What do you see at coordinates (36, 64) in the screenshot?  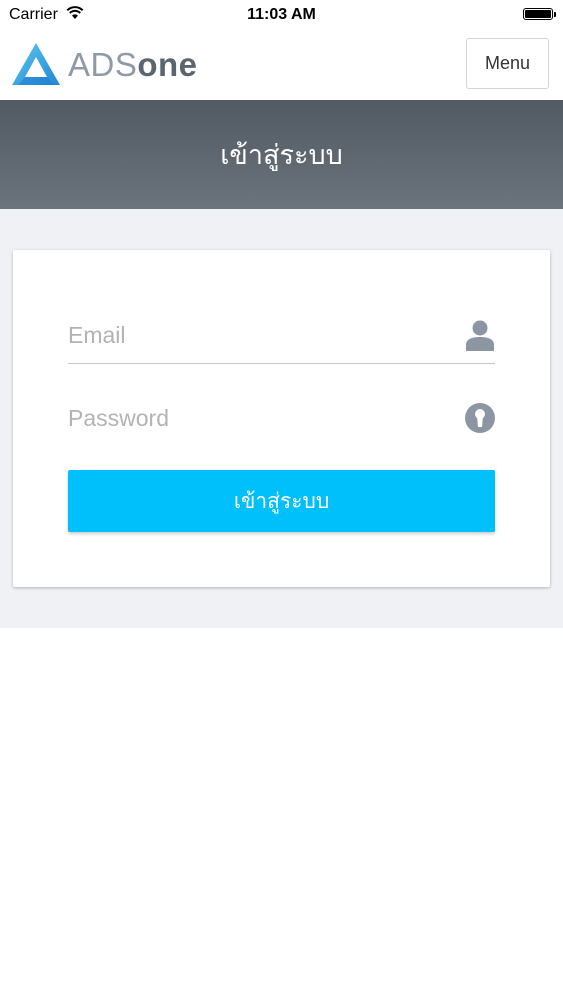 I see `logo-mark-icon` at bounding box center [36, 64].